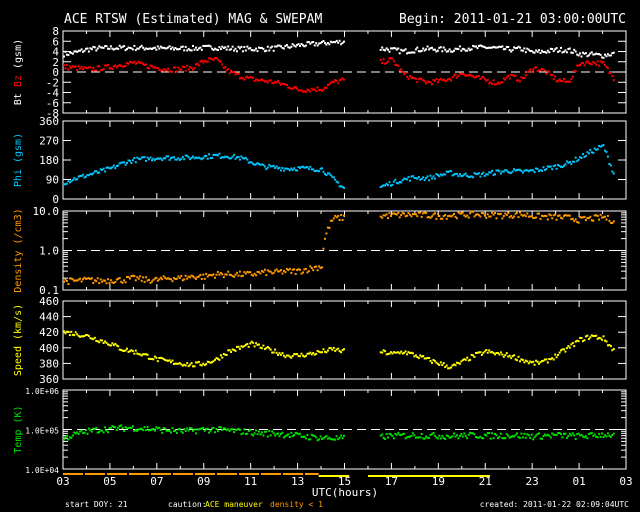 The width and height of the screenshot is (640, 512). Describe the element at coordinates (18, 272) in the screenshot. I see `y-axis-label-part: Density` at that location.